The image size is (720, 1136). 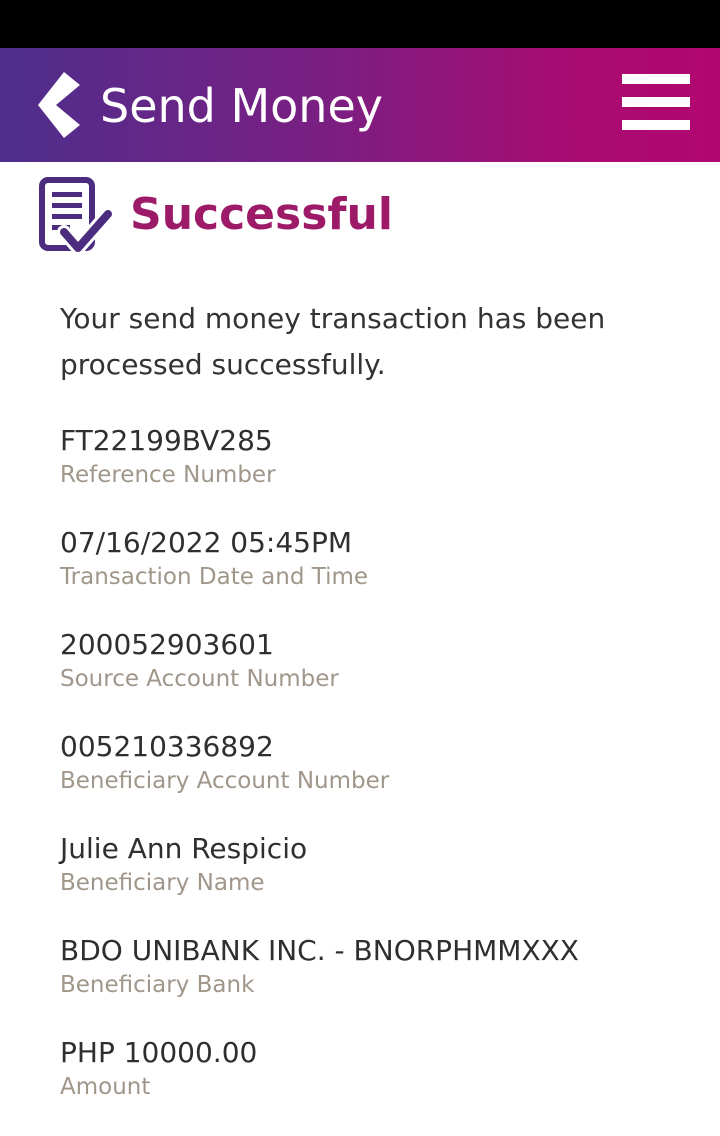 What do you see at coordinates (206, 542) in the screenshot?
I see `detail-value: 07/16/2022 05:45PM` at bounding box center [206, 542].